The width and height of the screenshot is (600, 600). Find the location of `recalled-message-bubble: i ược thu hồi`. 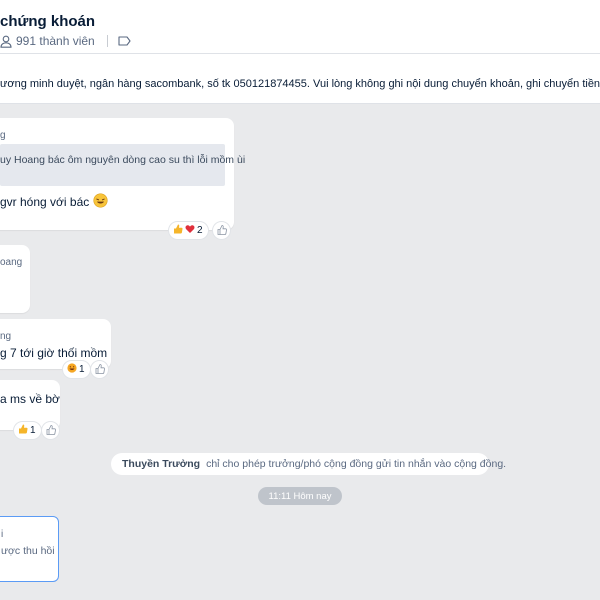

recalled-message-bubble: i ược thu hồi is located at coordinates (29, 549).